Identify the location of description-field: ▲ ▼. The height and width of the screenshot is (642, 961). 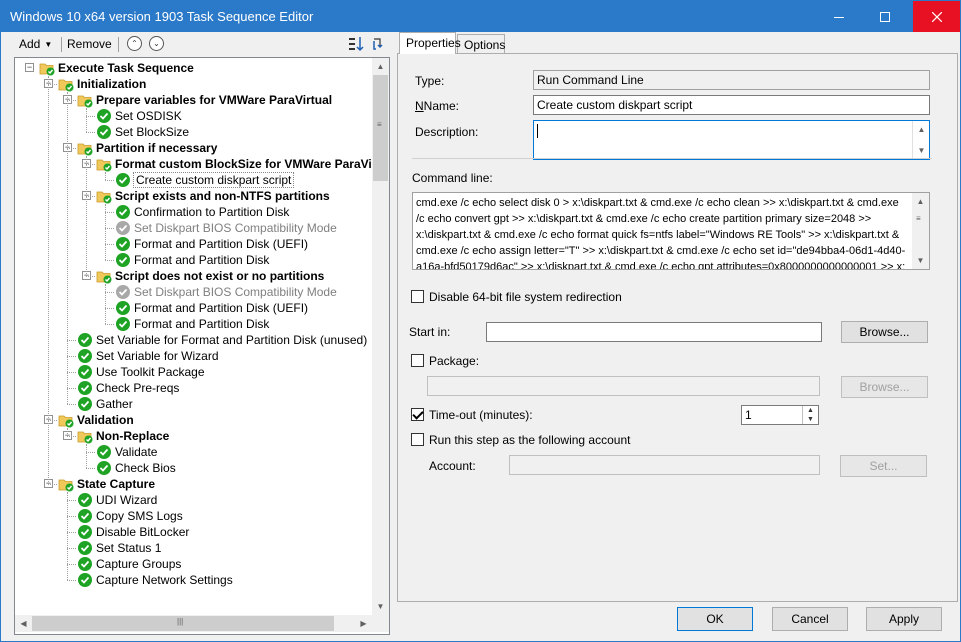
(731, 140).